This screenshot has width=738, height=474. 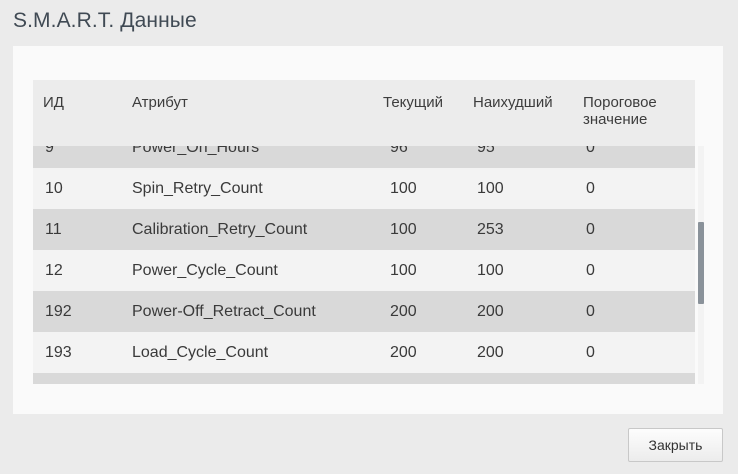 What do you see at coordinates (197, 188) in the screenshot?
I see `cell-attribute: Spin_Retry_Count` at bounding box center [197, 188].